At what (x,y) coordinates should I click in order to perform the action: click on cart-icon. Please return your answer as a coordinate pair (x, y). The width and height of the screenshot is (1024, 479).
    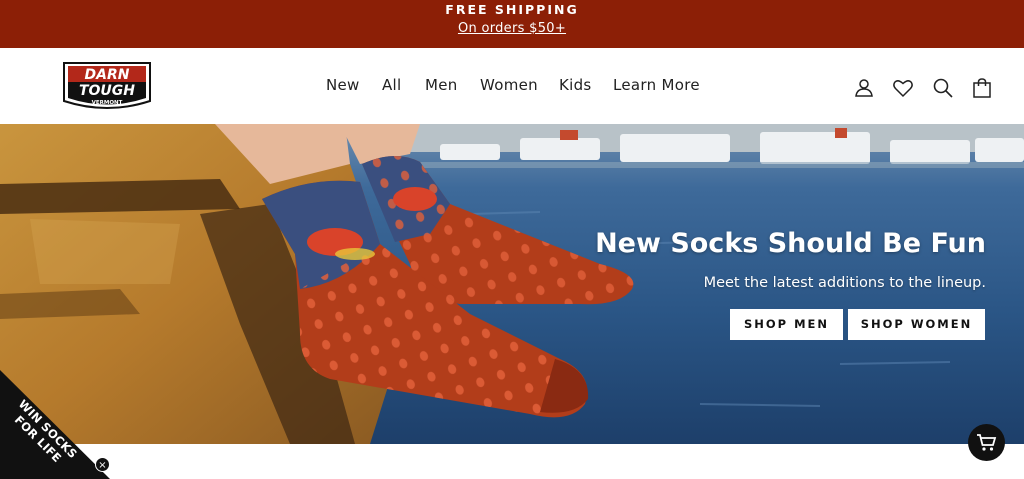
    Looking at the image, I should click on (987, 442).